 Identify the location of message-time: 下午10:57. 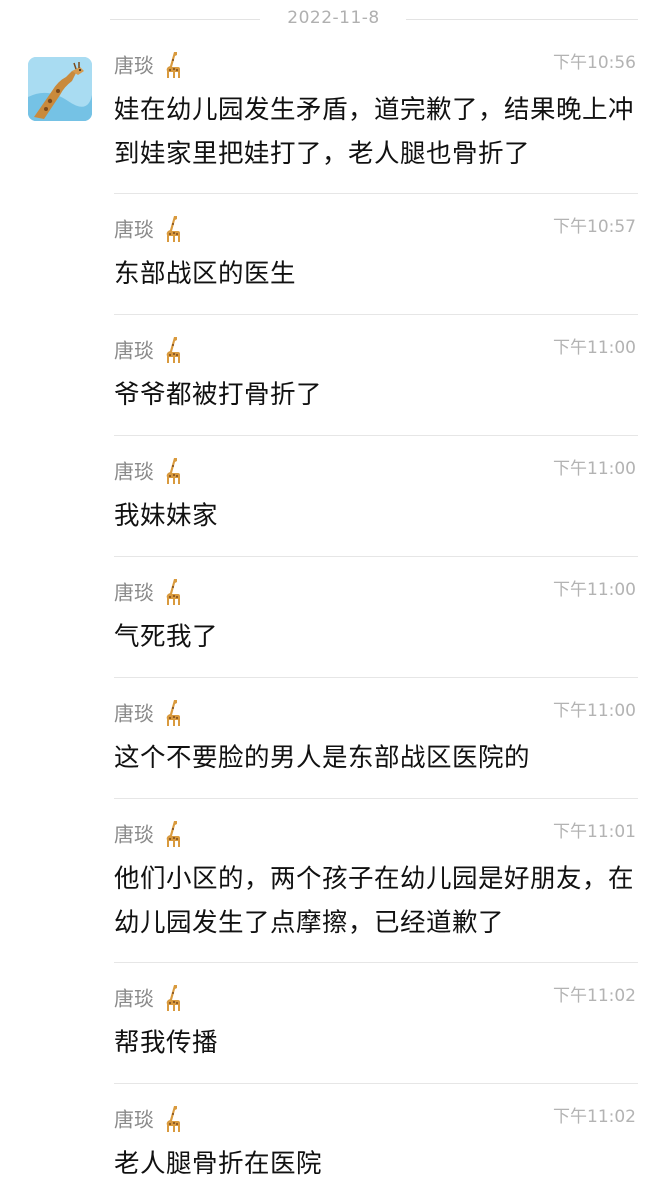
(594, 227).